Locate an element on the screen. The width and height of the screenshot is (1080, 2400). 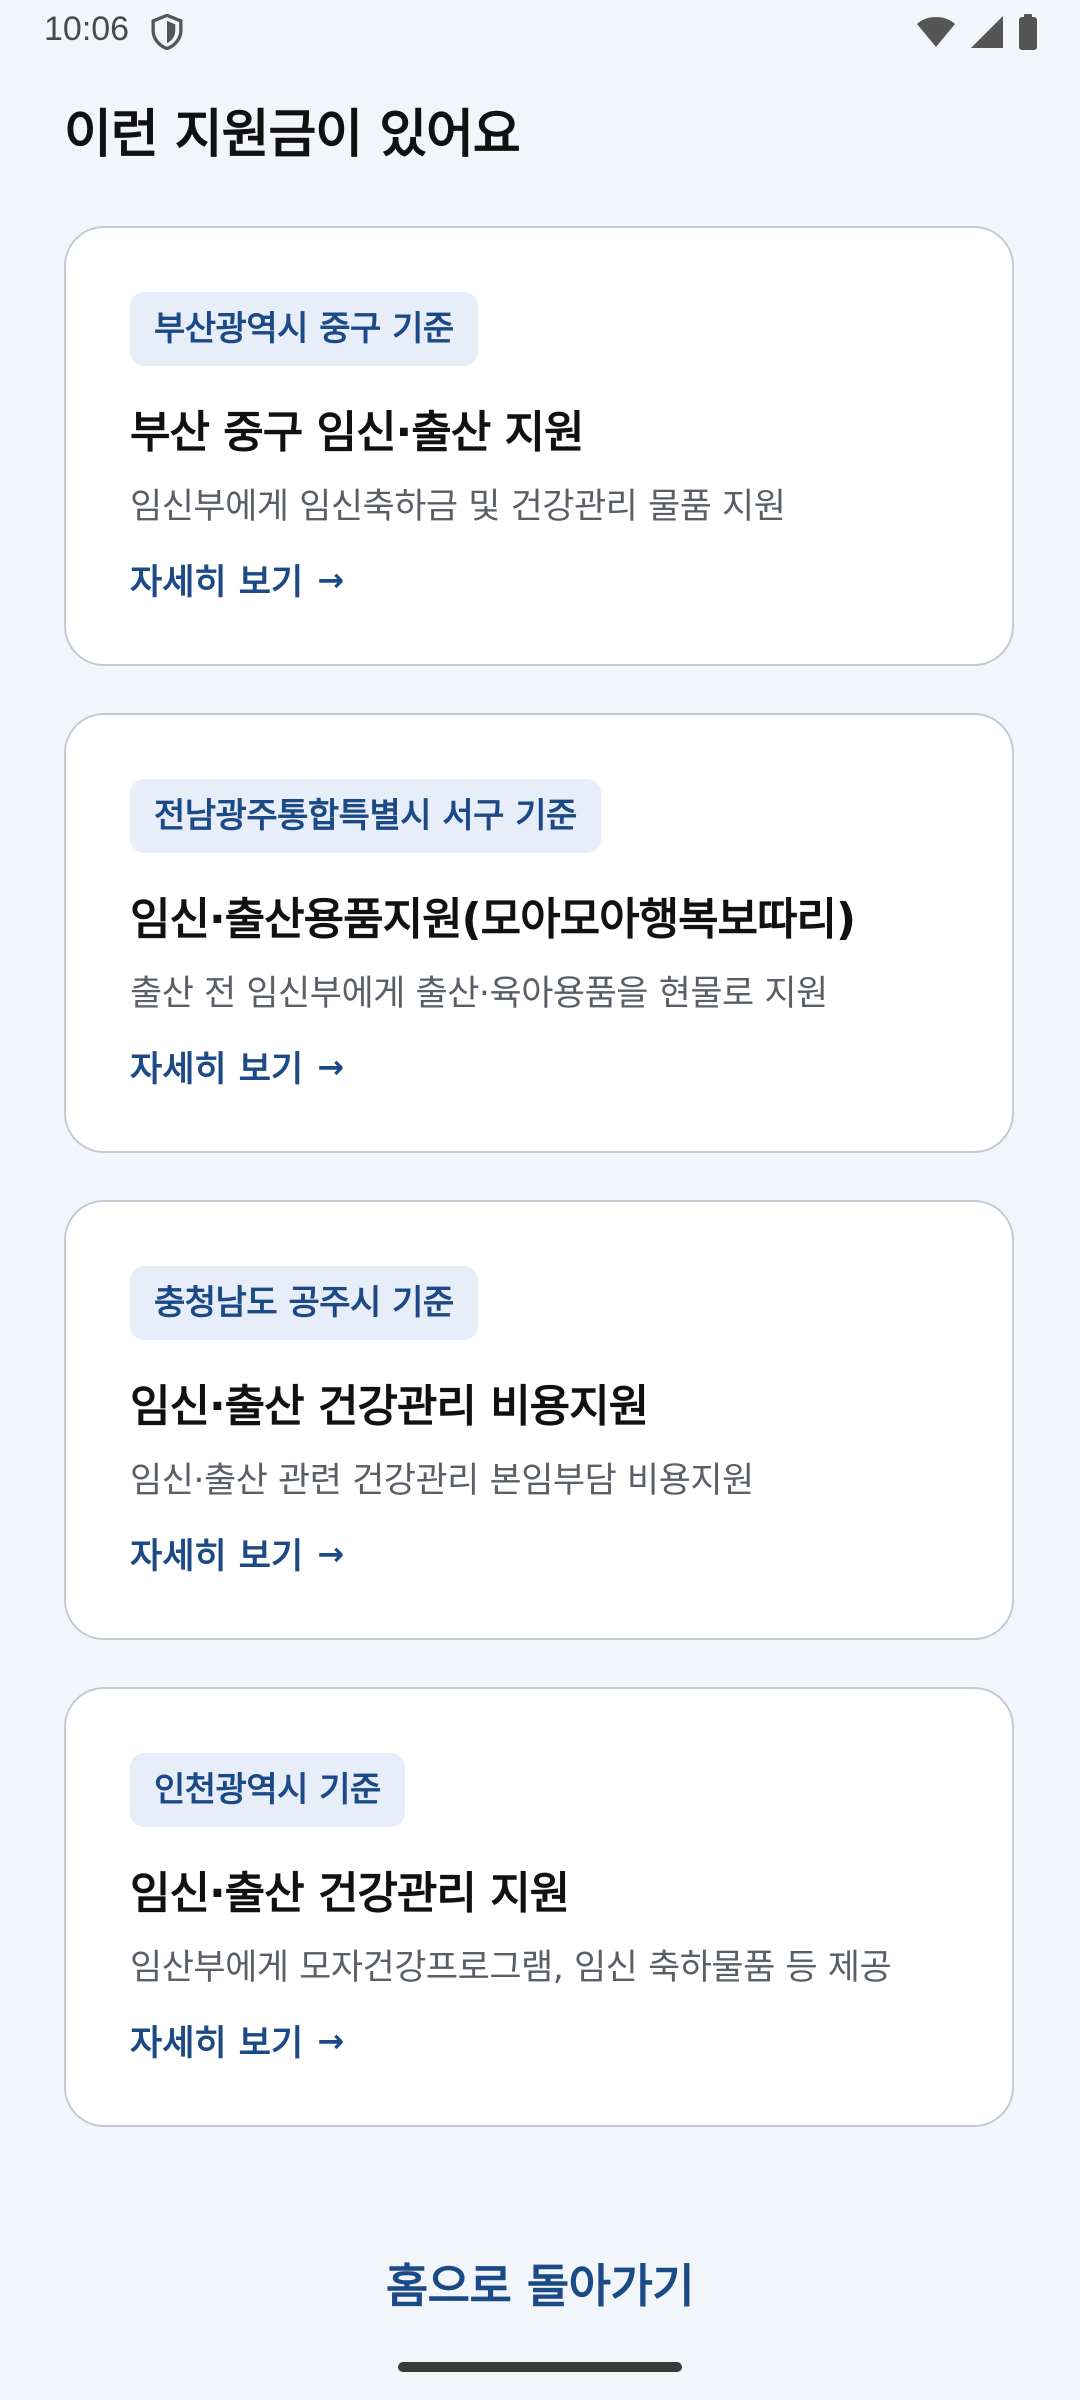
status-icons is located at coordinates (977, 32).